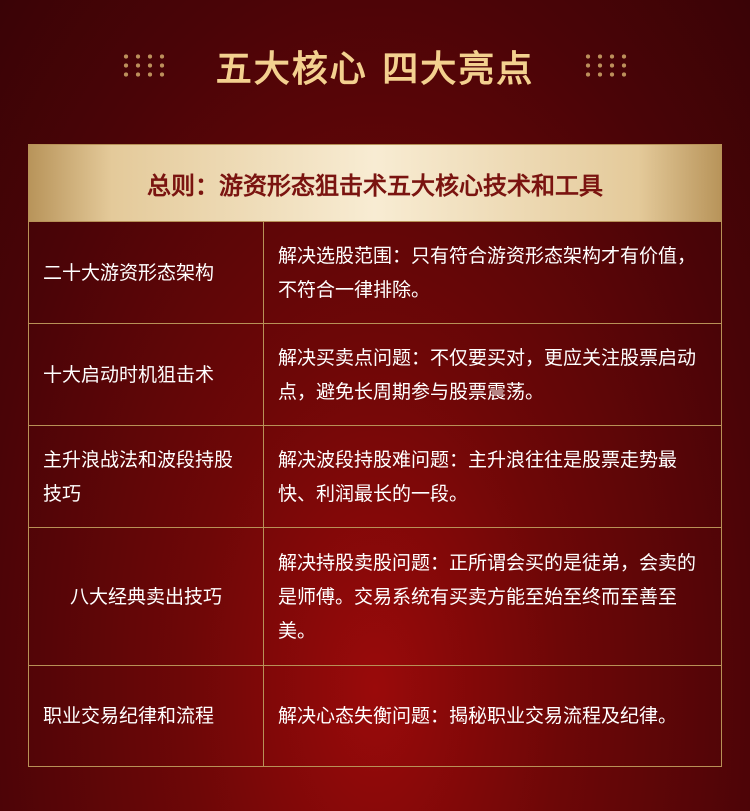 This screenshot has height=811, width=750. I want to click on row-description: 解决波段持股难问题：主升浪往往是股票走势最快、利润最长的一段。, so click(478, 476).